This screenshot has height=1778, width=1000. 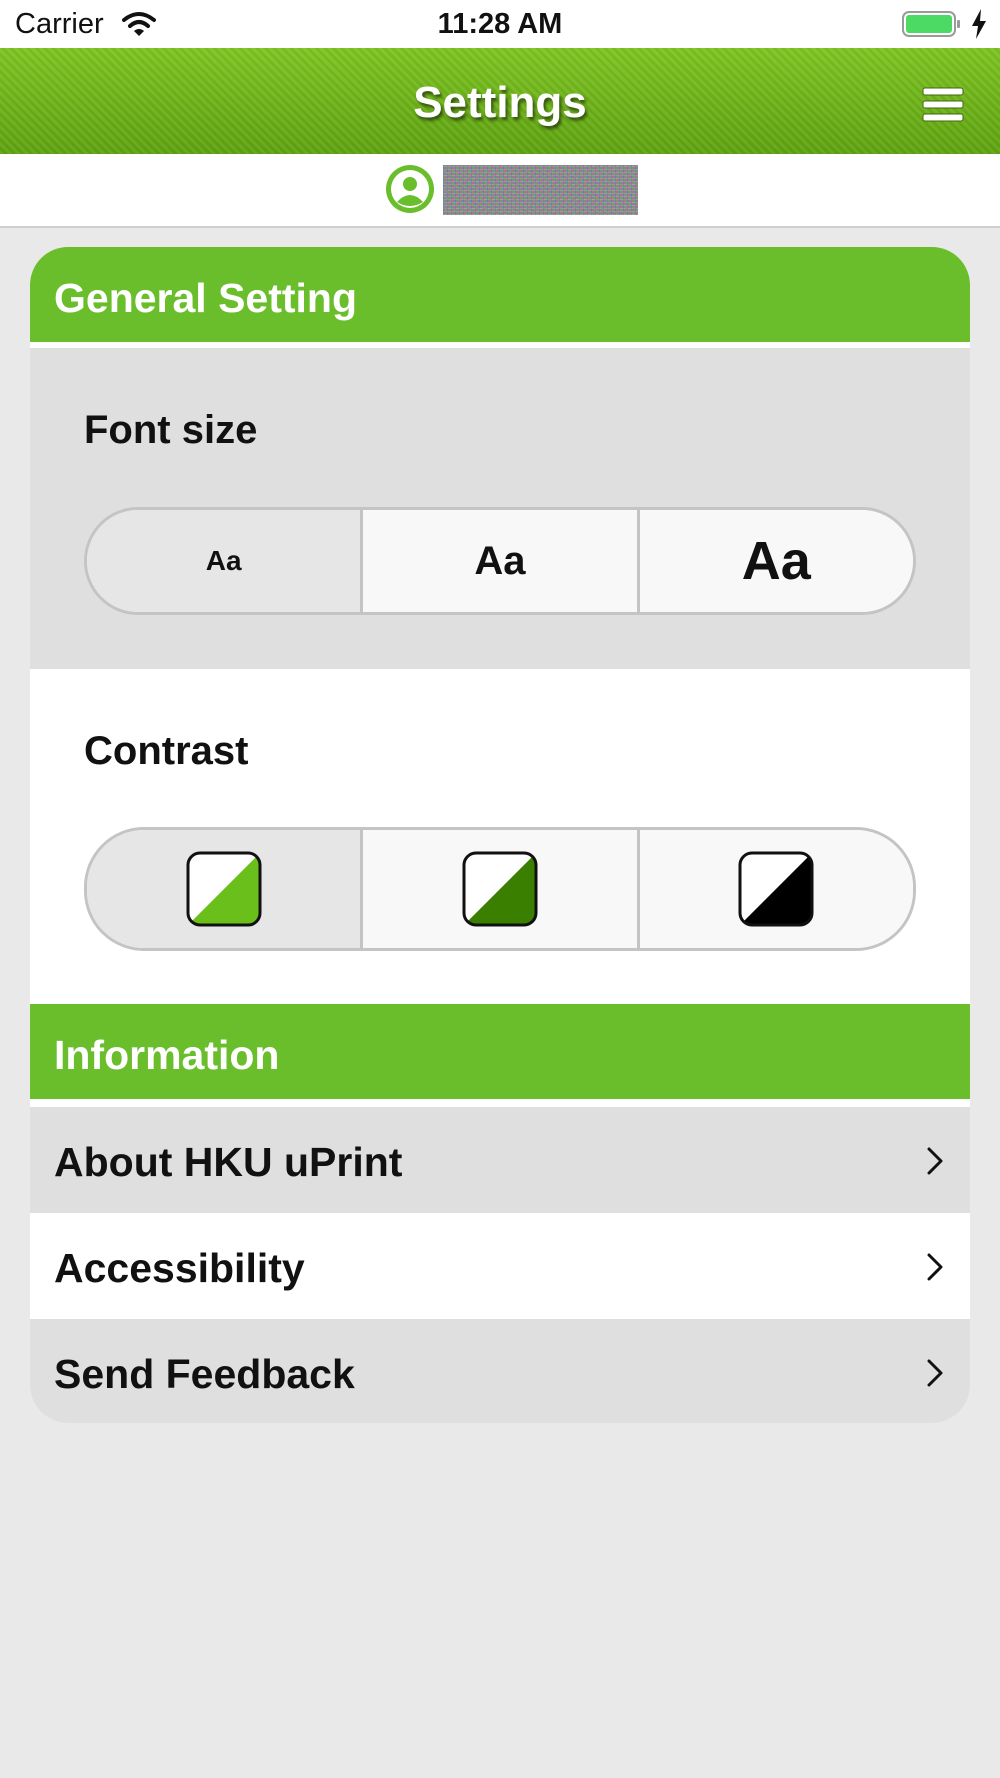 I want to click on about-hku-uprint-row: About HKU uPrint, so click(x=500, y=1160).